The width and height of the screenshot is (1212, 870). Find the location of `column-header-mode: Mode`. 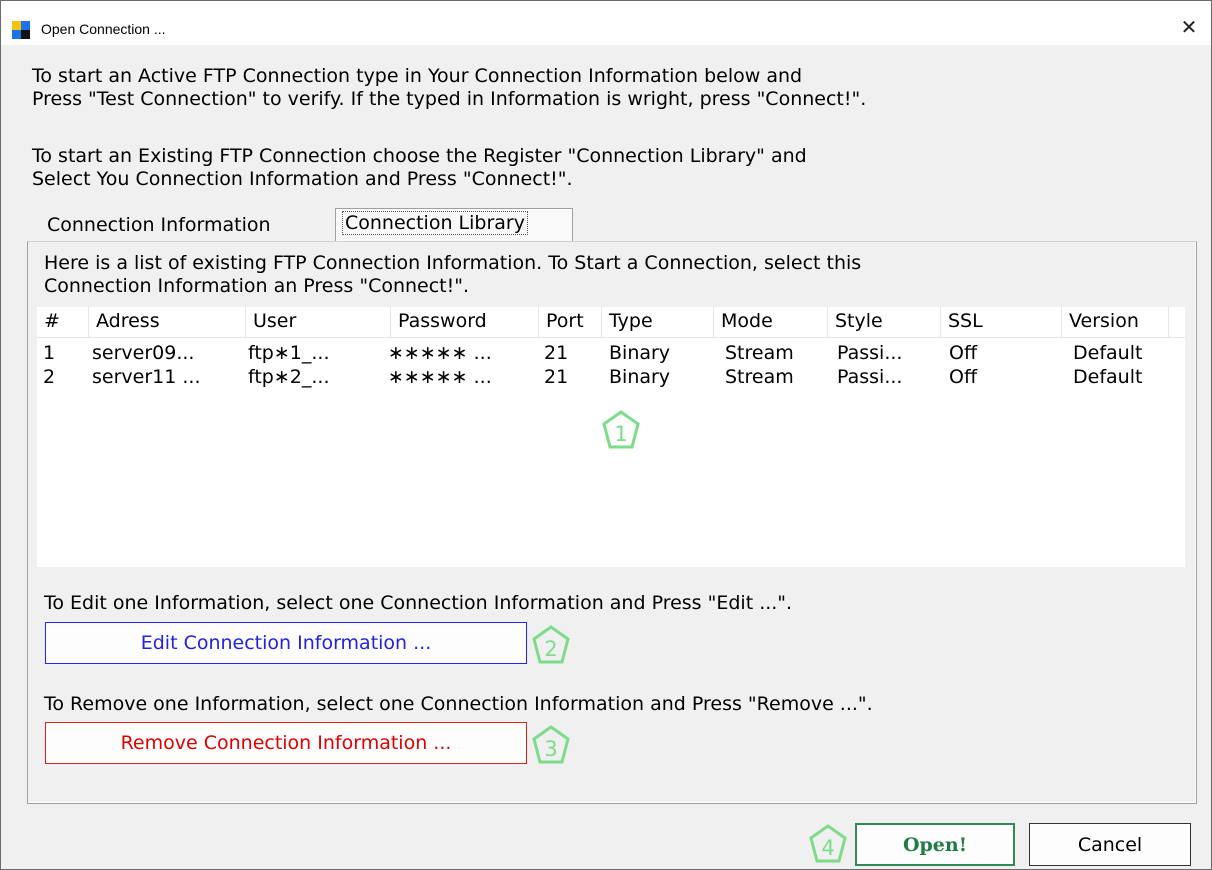

column-header-mode: Mode is located at coordinates (771, 322).